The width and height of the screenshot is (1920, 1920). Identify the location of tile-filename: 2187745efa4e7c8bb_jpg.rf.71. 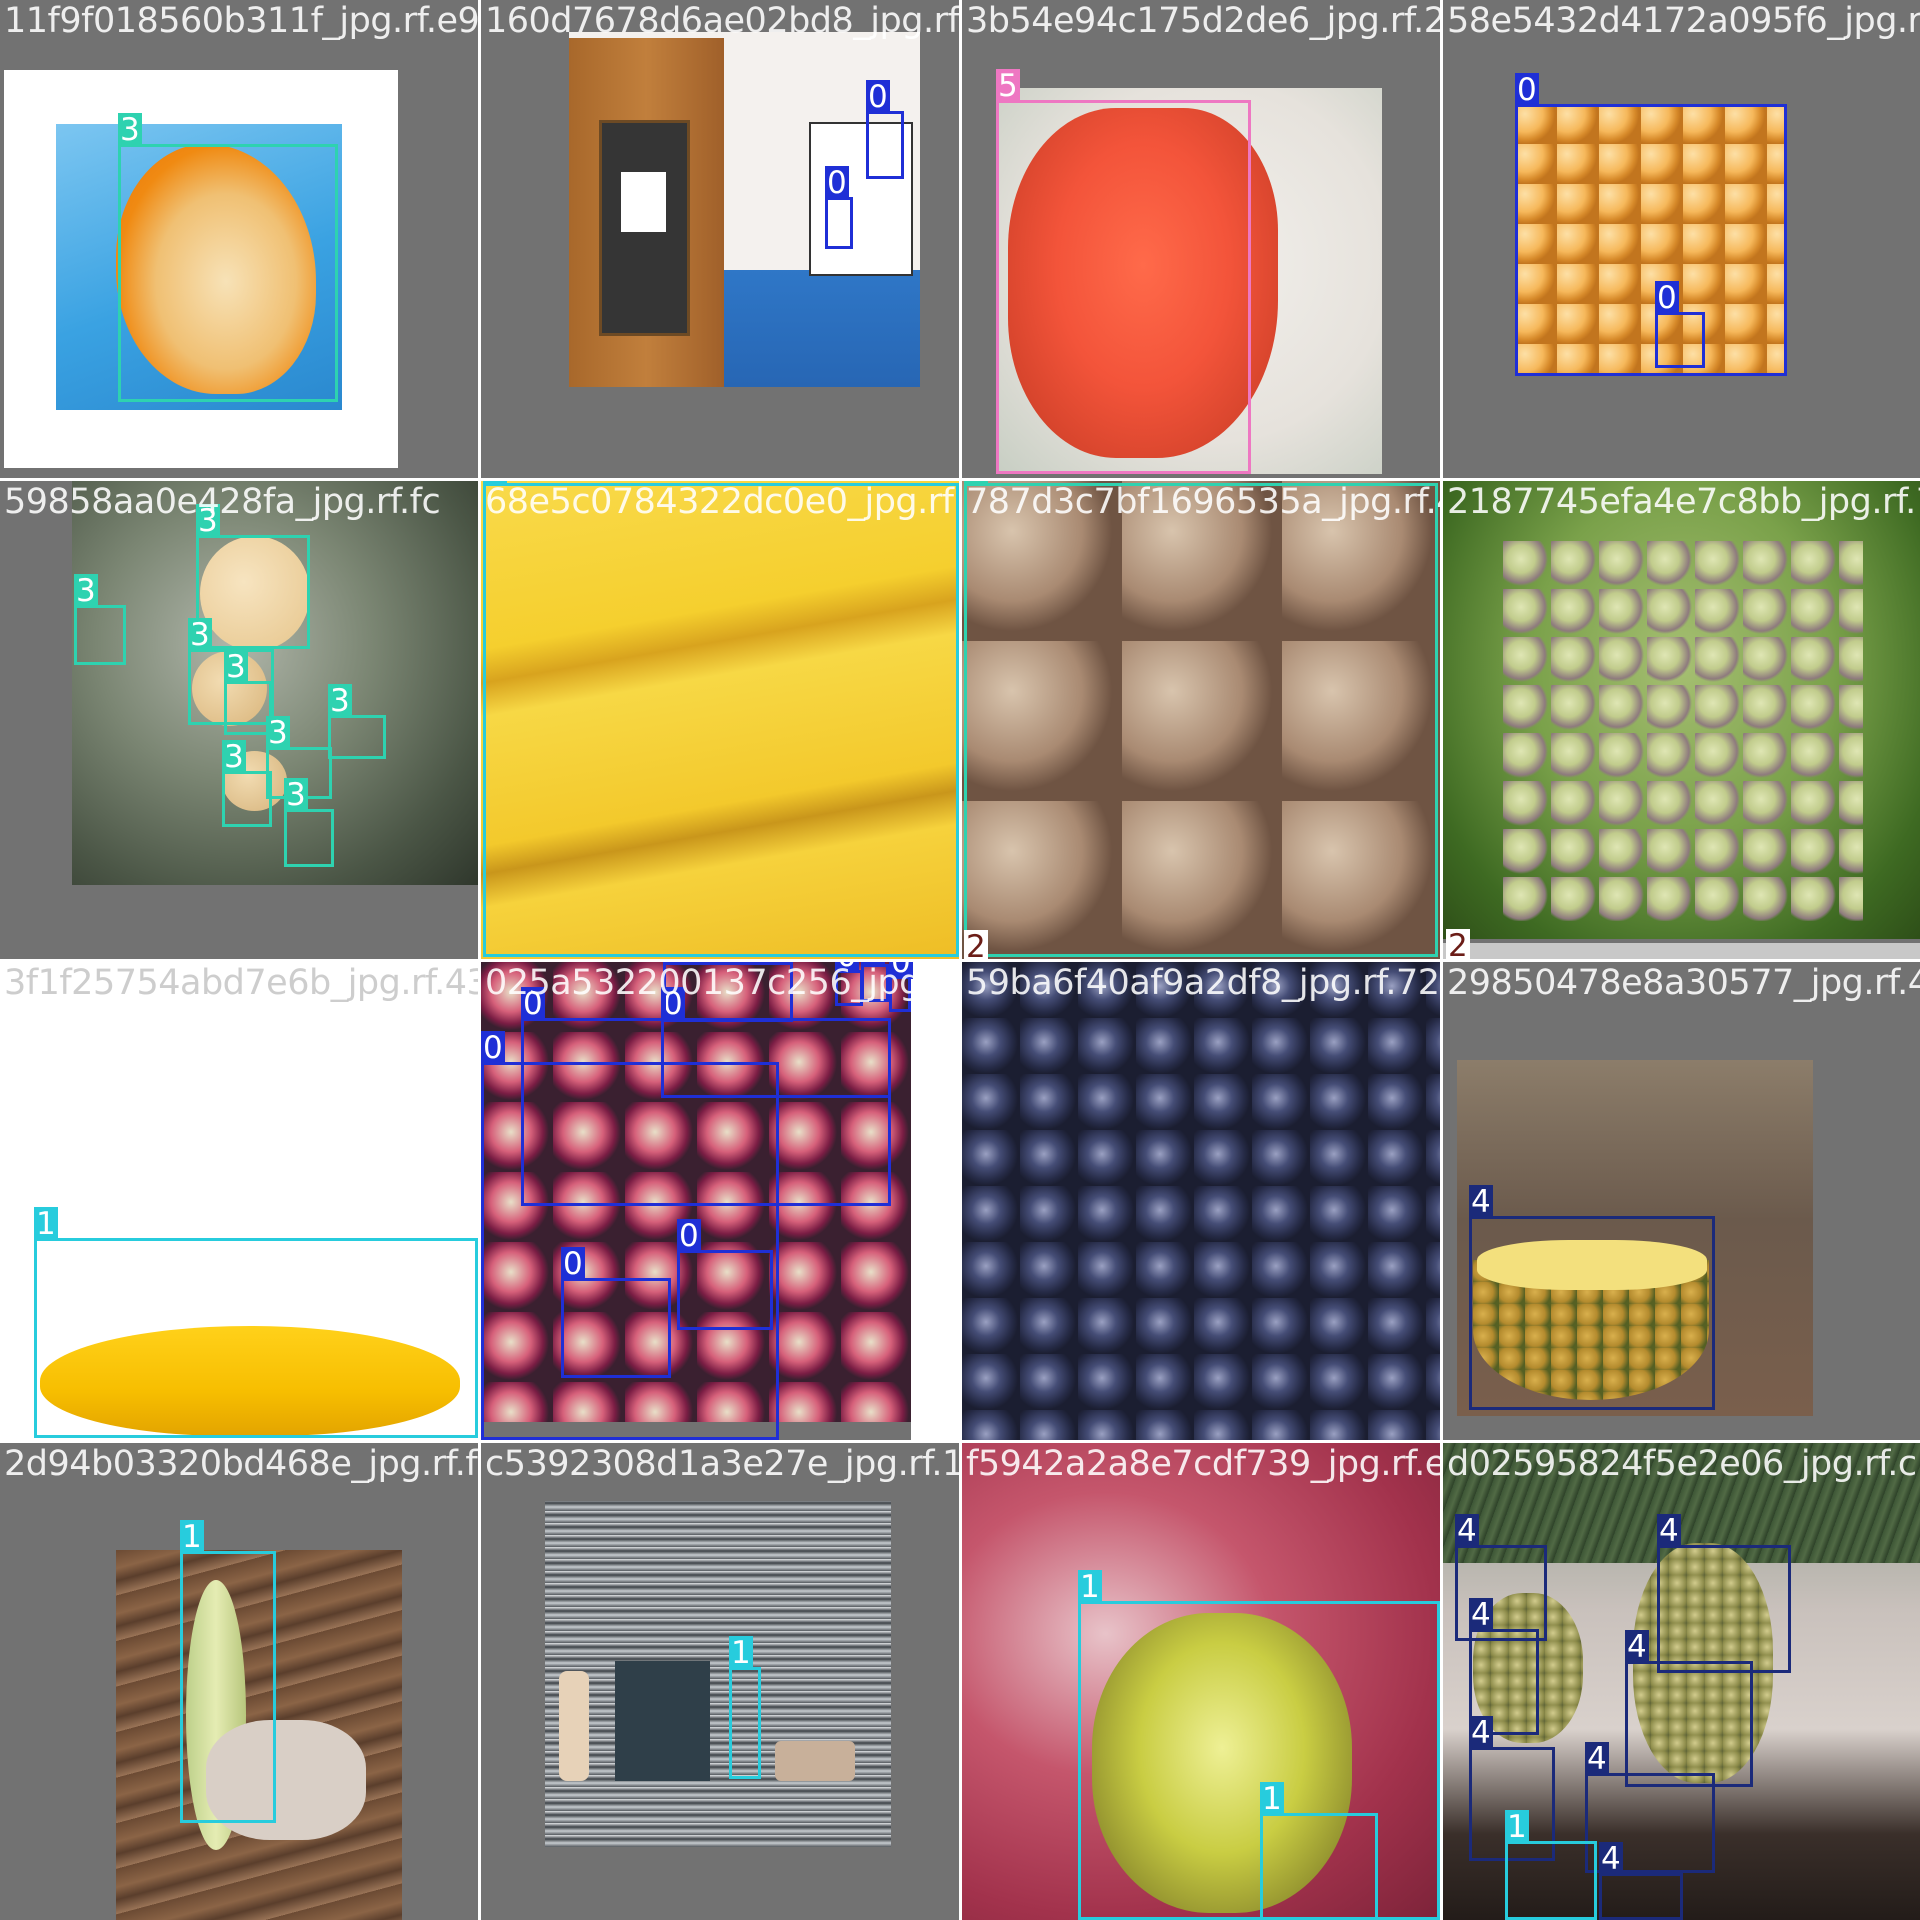
(1683, 502).